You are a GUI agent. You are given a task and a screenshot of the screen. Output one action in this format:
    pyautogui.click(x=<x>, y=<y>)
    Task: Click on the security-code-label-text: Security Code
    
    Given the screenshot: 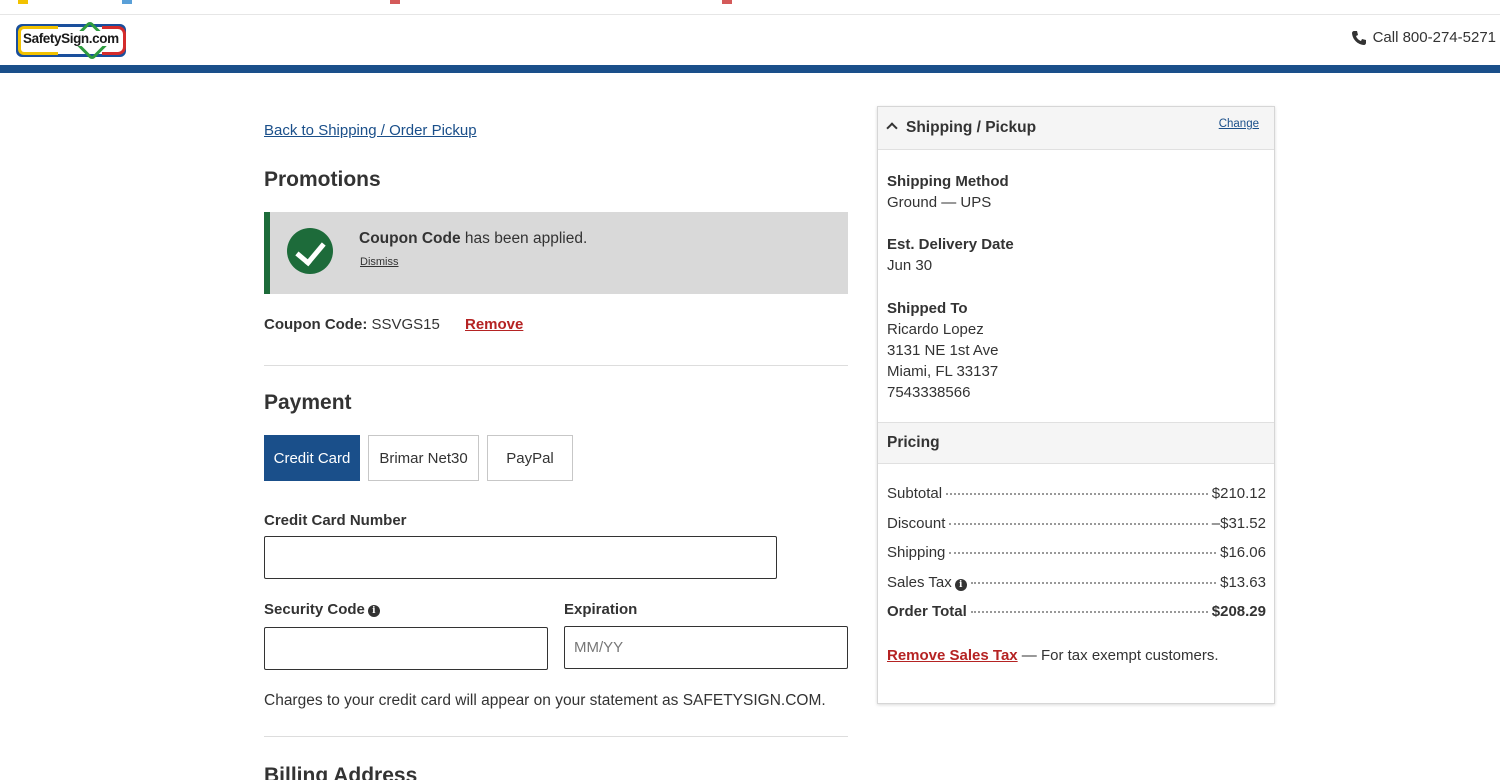 What is the action you would take?
    pyautogui.click(x=314, y=609)
    